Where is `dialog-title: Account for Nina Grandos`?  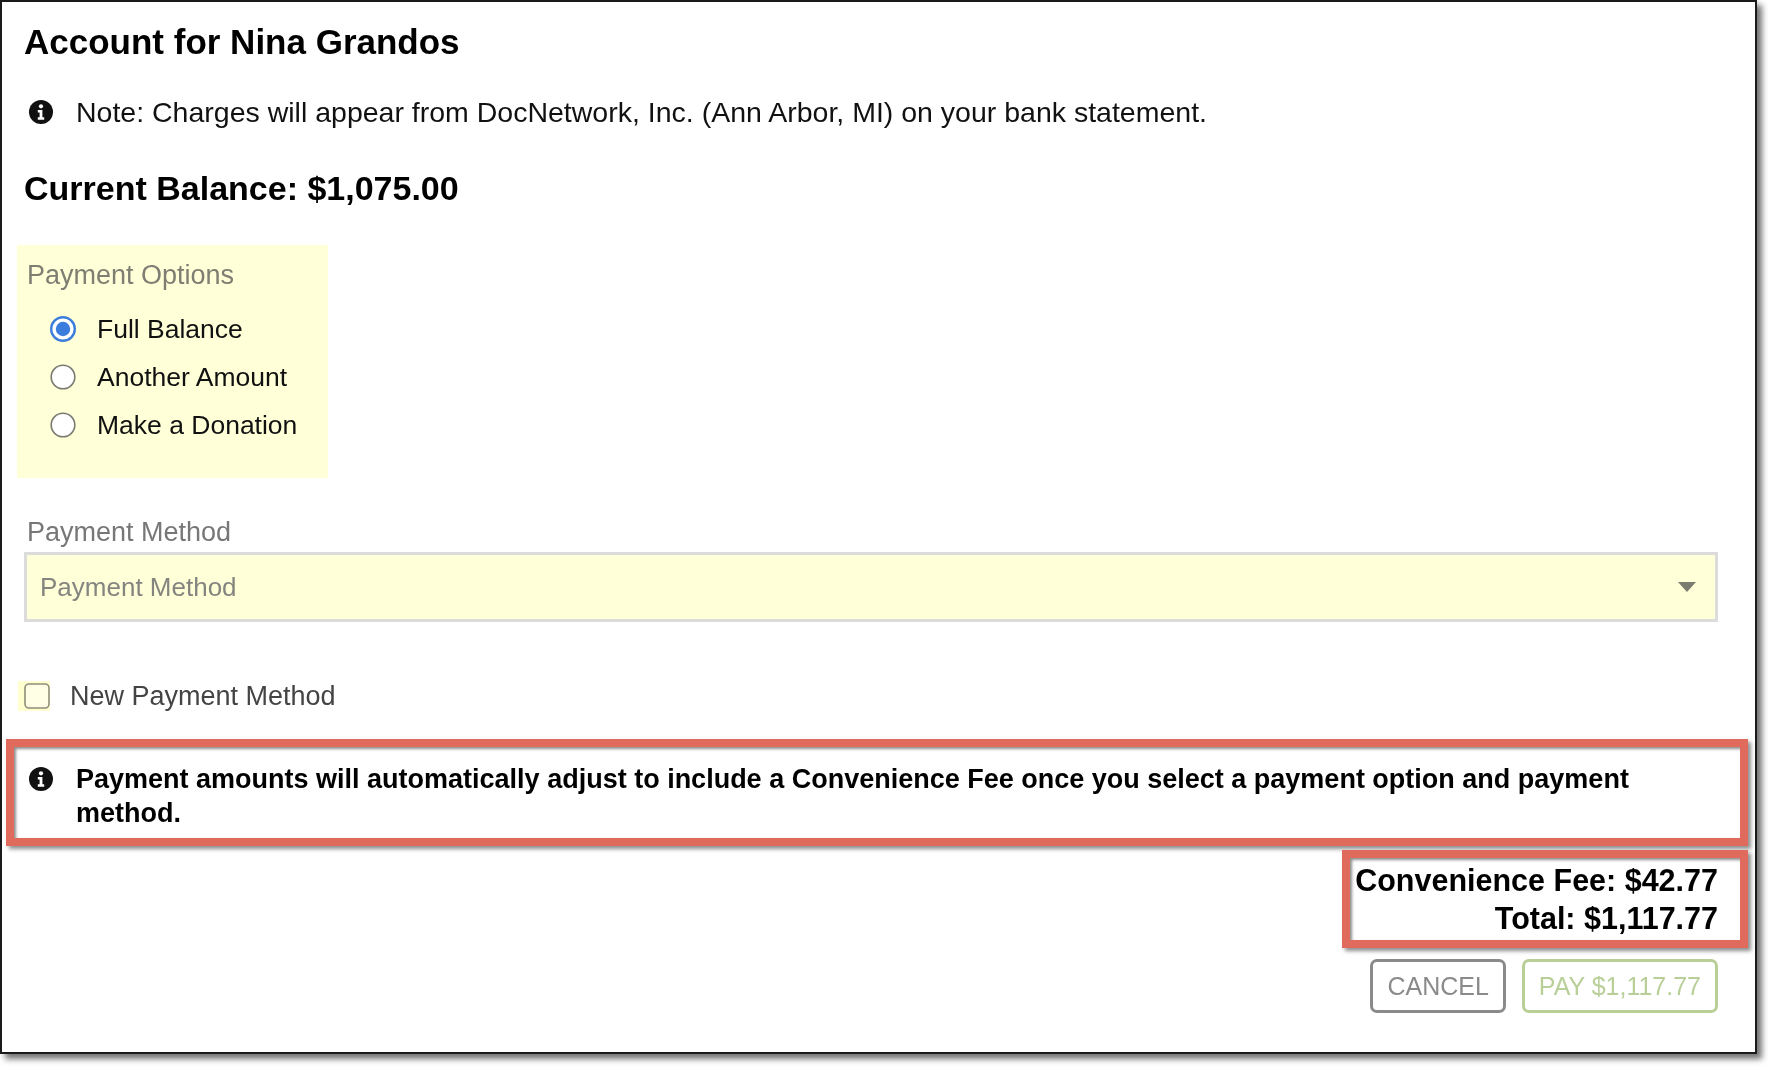 dialog-title: Account for Nina Grandos is located at coordinates (242, 42).